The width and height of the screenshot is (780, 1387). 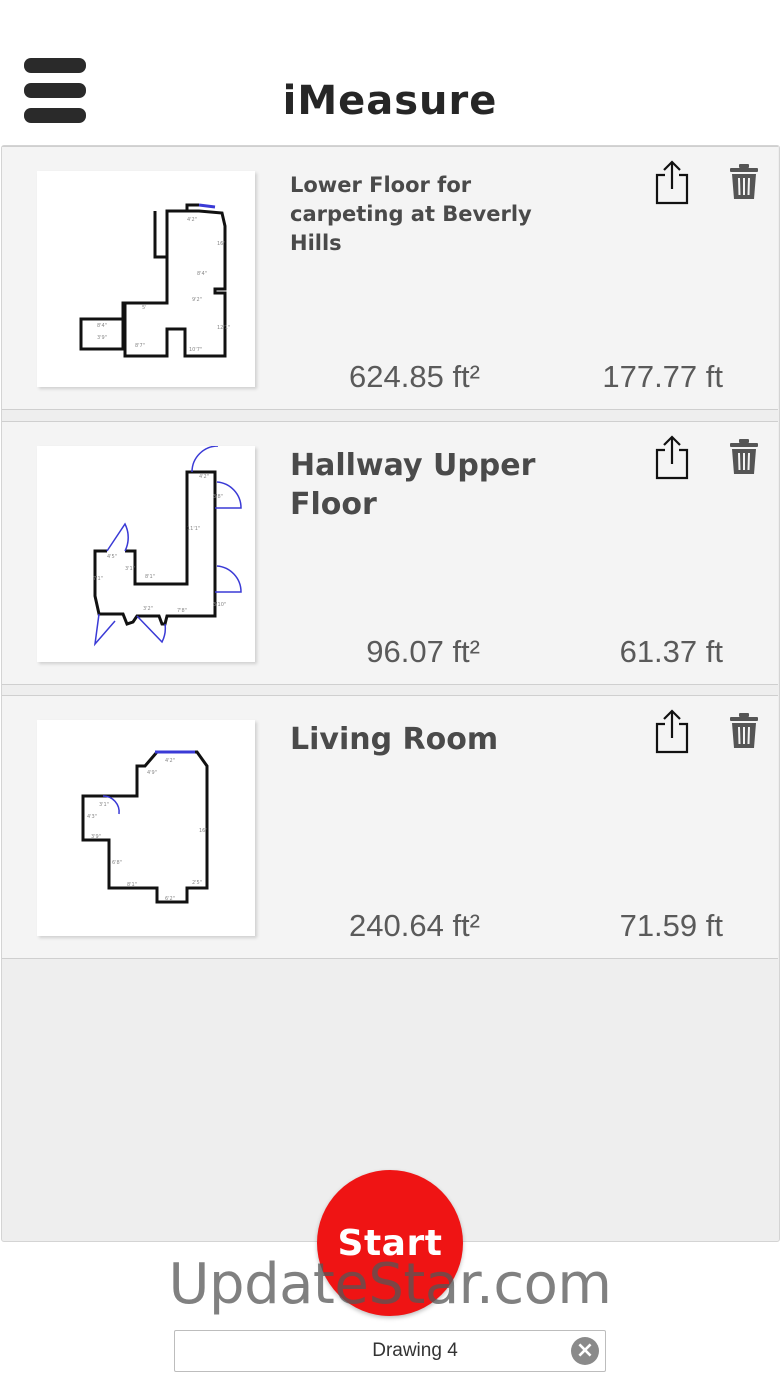 I want to click on svg-text: 7'1", so click(x=98, y=579).